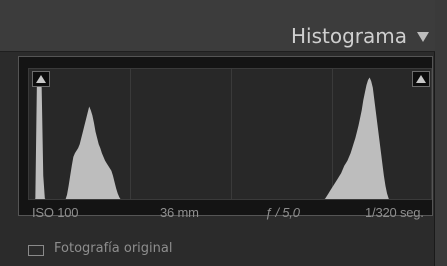 This screenshot has width=447, height=266. I want to click on scrollbar-track, so click(441, 133).